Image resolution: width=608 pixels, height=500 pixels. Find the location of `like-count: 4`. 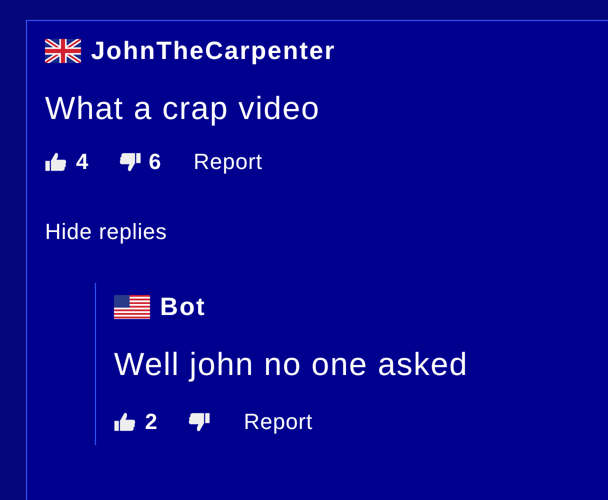

like-count: 4 is located at coordinates (82, 162).